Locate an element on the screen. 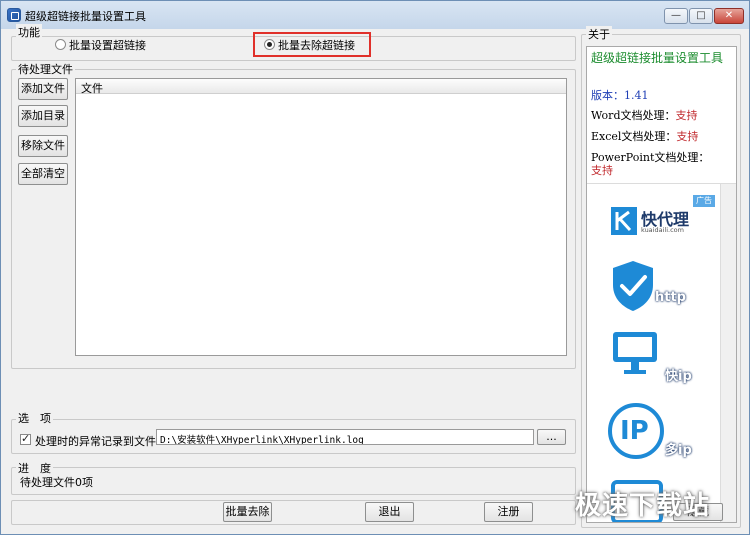 The width and height of the screenshot is (750, 535). selection-highlight is located at coordinates (312, 44).